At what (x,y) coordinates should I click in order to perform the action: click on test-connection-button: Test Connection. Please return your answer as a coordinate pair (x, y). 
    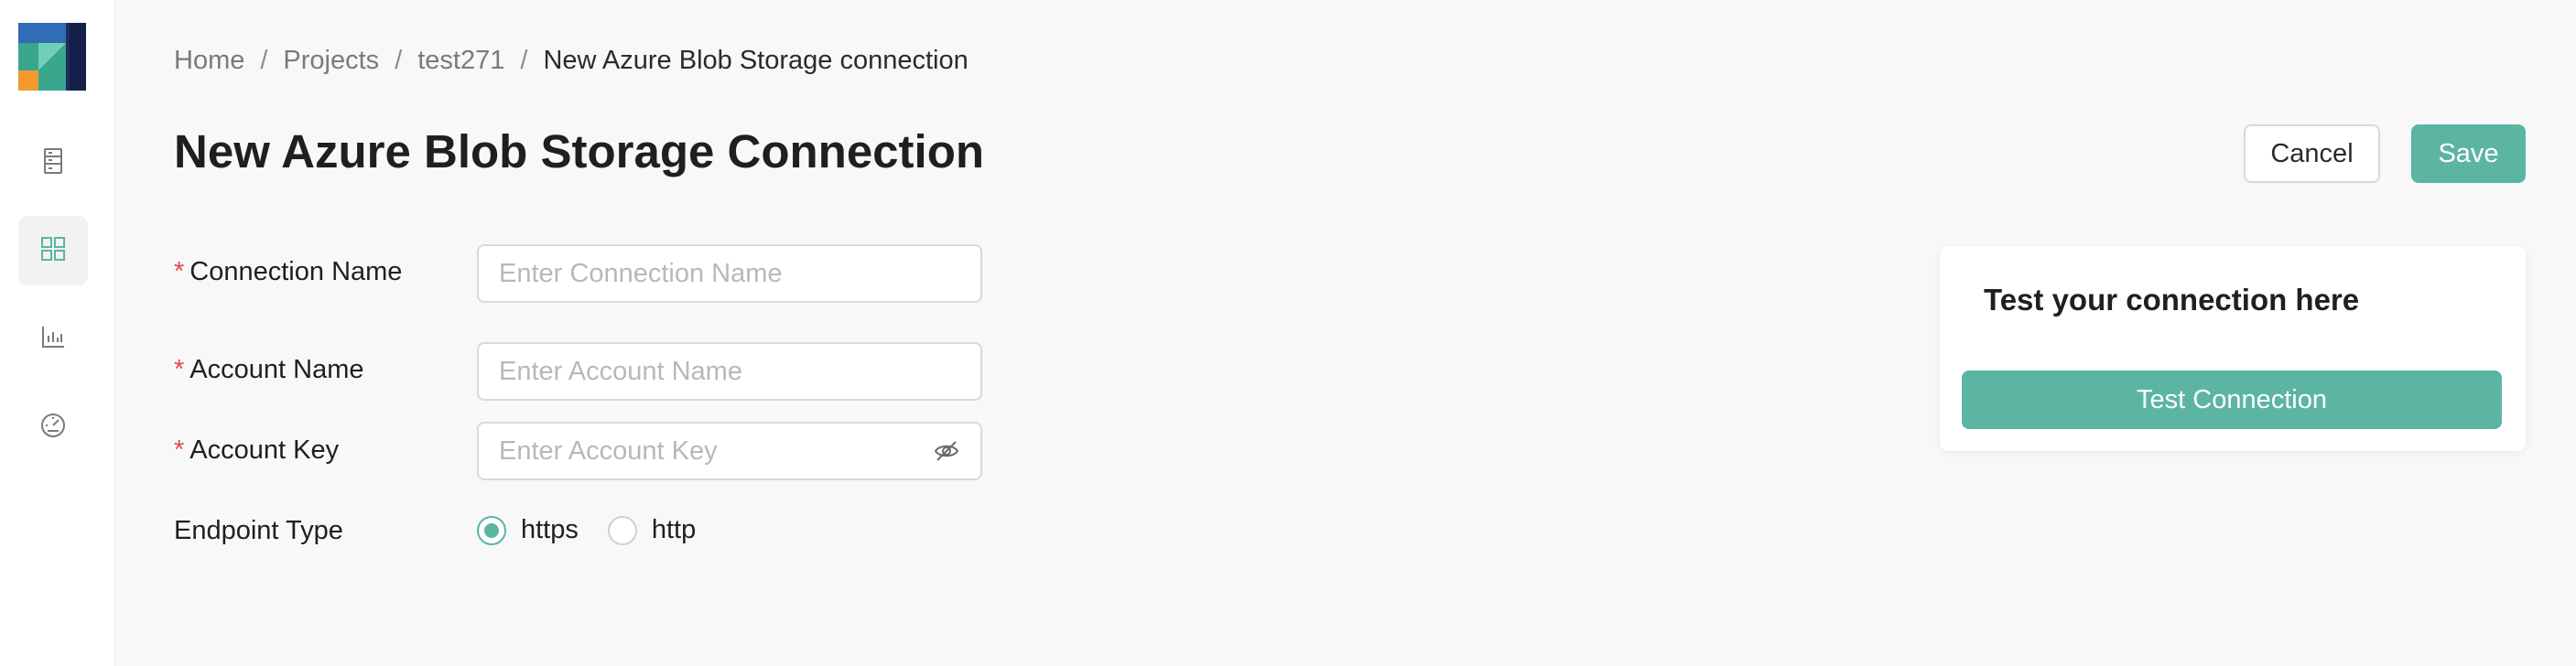
    Looking at the image, I should click on (2232, 400).